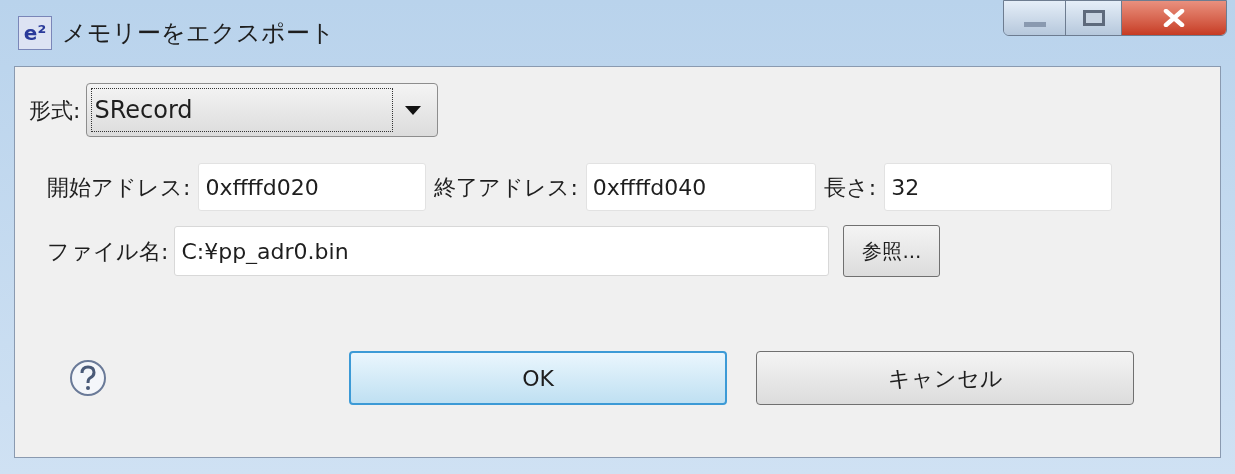  I want to click on maximize-button, so click(1094, 18).